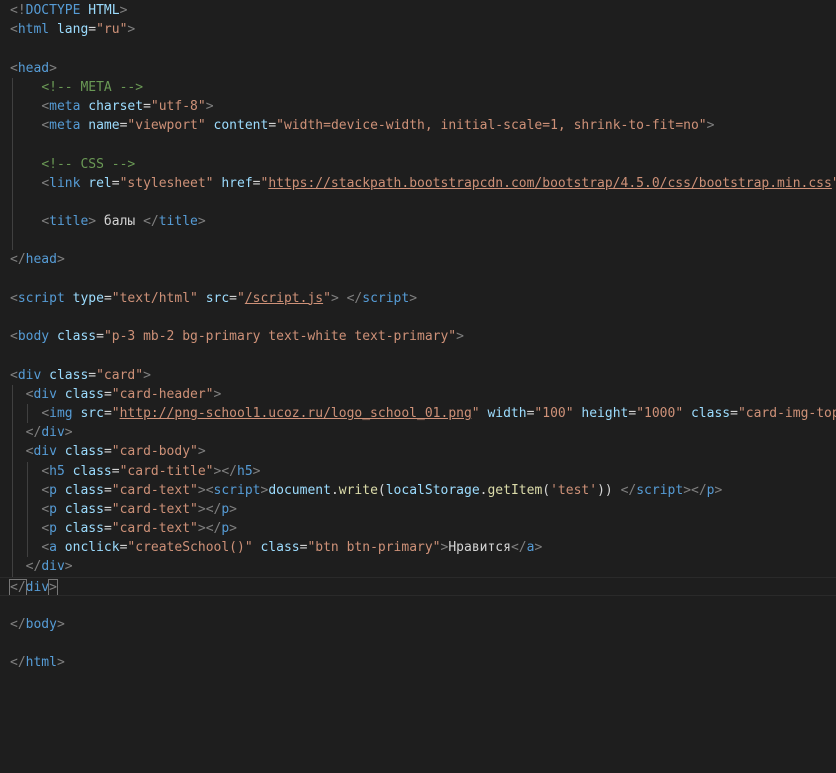 The width and height of the screenshot is (836, 773). Describe the element at coordinates (57, 471) in the screenshot. I see `code-token: h5` at that location.